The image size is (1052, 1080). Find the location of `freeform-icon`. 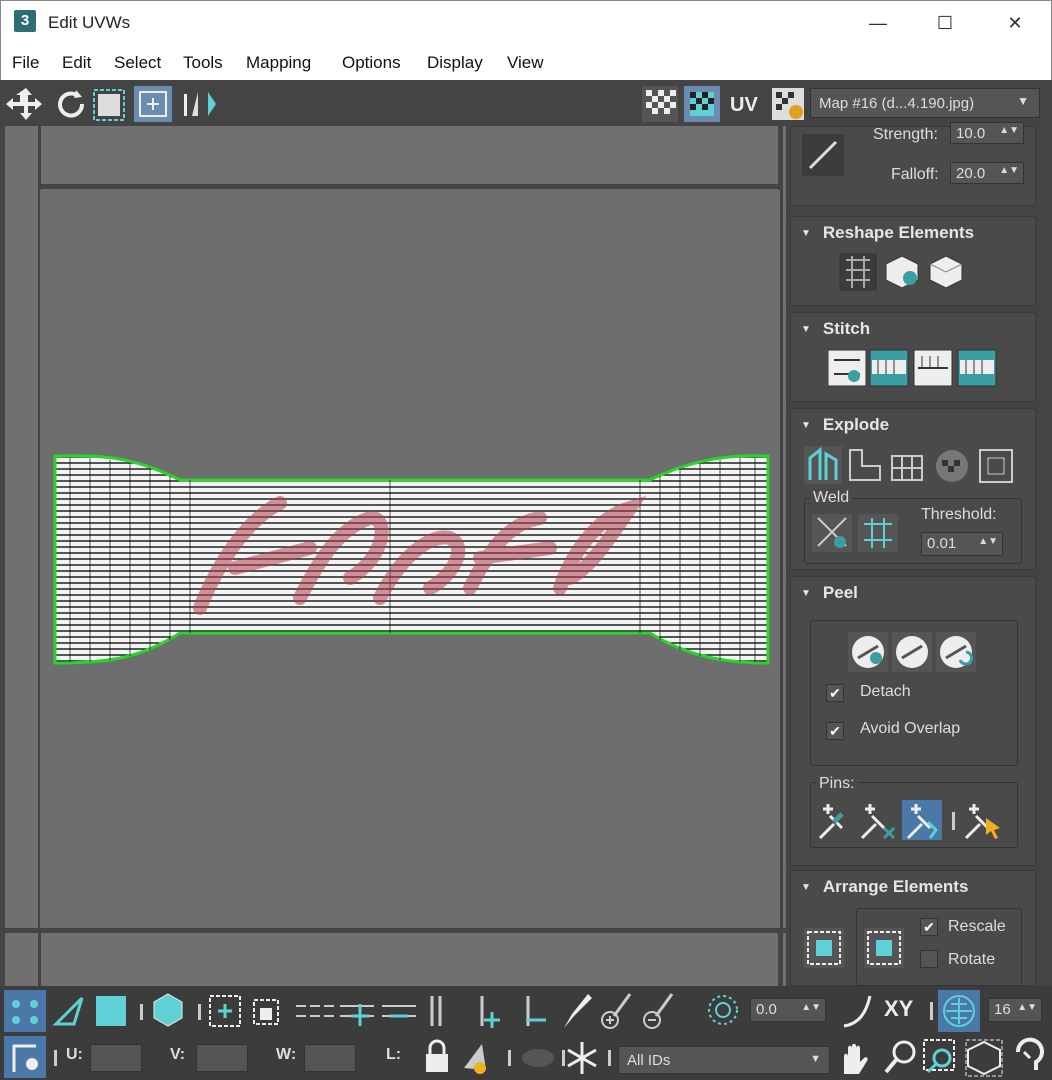

freeform-icon is located at coordinates (153, 104).